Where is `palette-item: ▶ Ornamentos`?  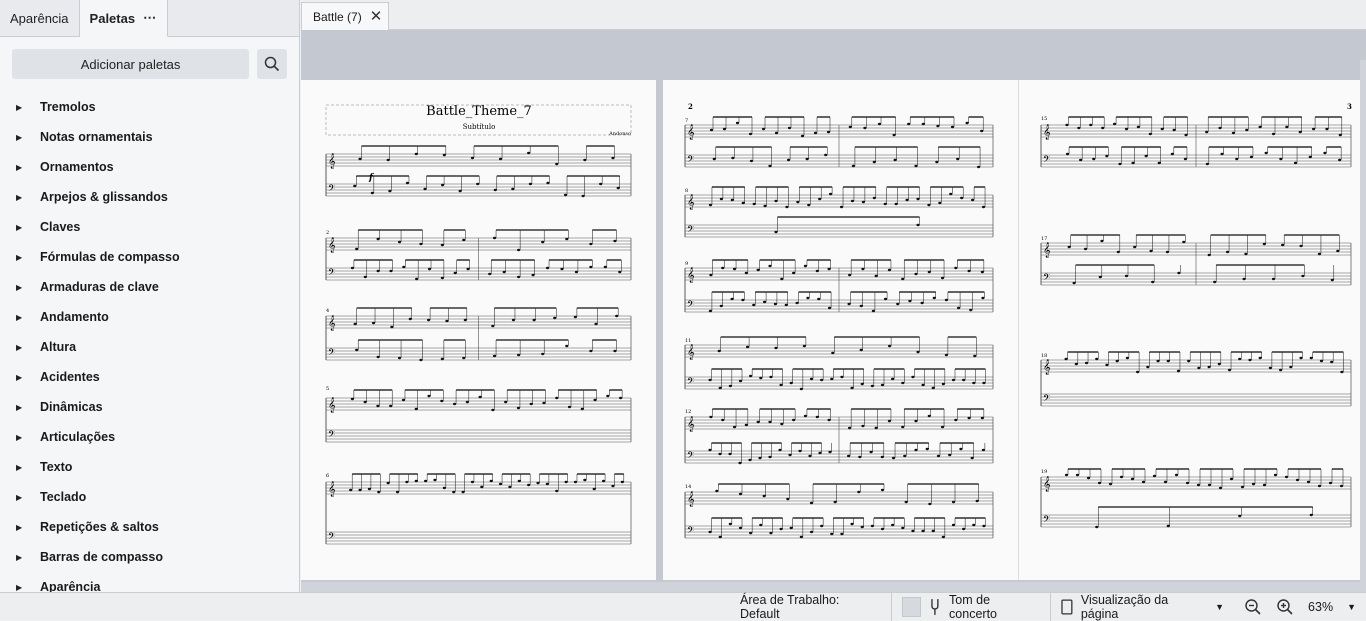
palette-item: ▶ Ornamentos is located at coordinates (149, 167).